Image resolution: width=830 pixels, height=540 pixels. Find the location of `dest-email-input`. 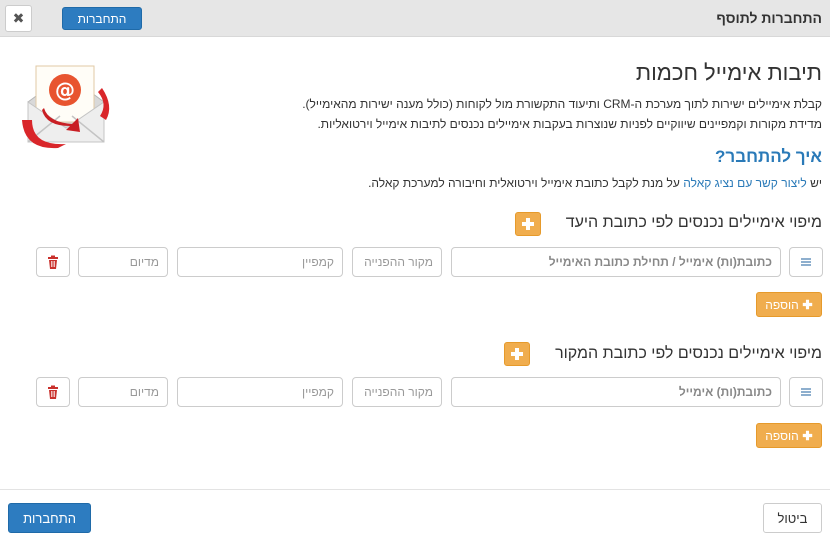

dest-email-input is located at coordinates (616, 262).